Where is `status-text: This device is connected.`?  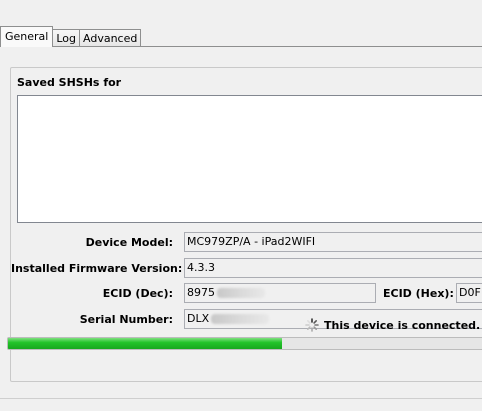
status-text: This device is connected. is located at coordinates (402, 325).